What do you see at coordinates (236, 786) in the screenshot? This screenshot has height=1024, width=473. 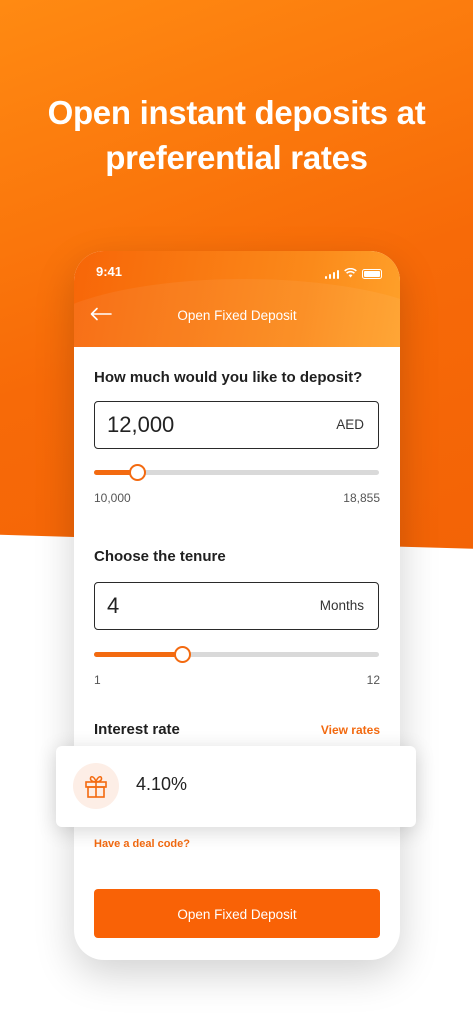 I see `interest-rate-card: 4.10%` at bounding box center [236, 786].